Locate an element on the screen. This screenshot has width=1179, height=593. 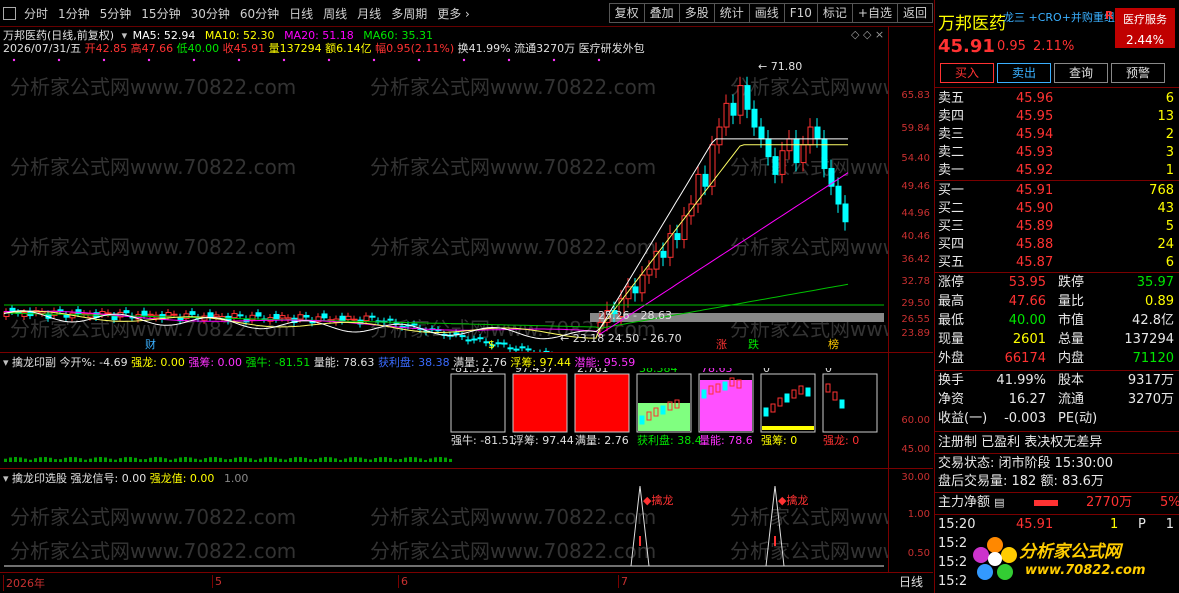
y-tick-label: 0.50 is located at coordinates (918, 553).